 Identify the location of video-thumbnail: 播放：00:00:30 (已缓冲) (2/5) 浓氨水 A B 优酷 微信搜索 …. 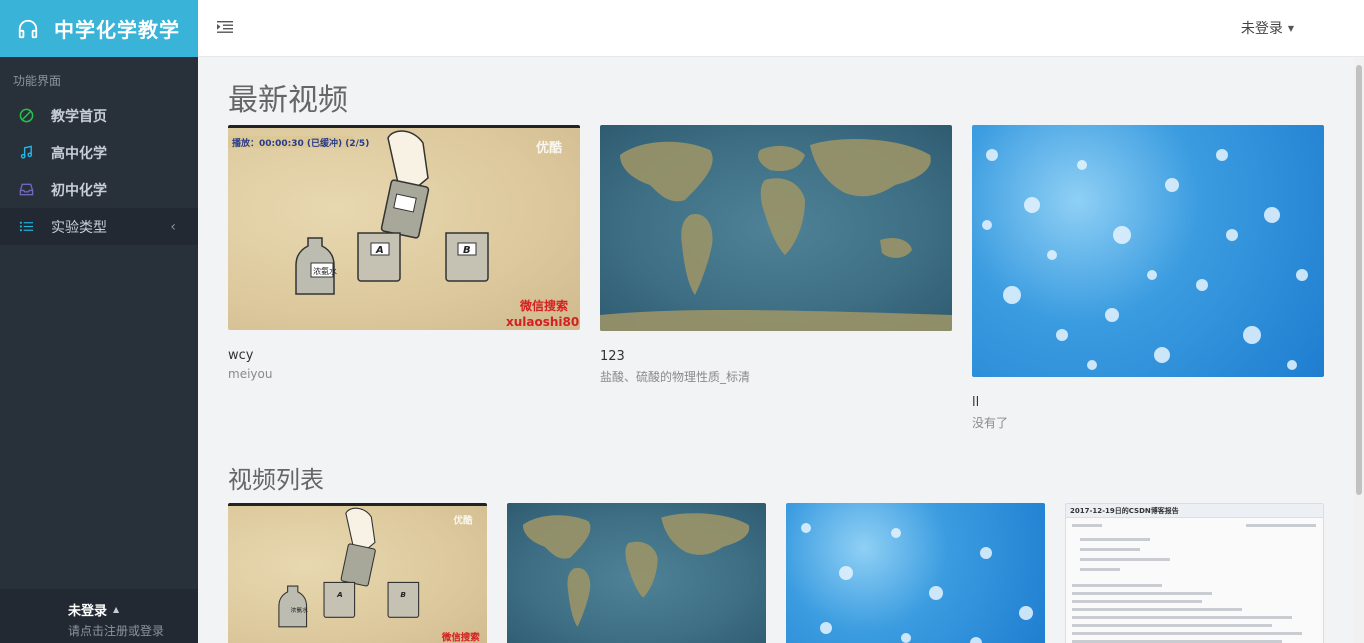
(404, 227).